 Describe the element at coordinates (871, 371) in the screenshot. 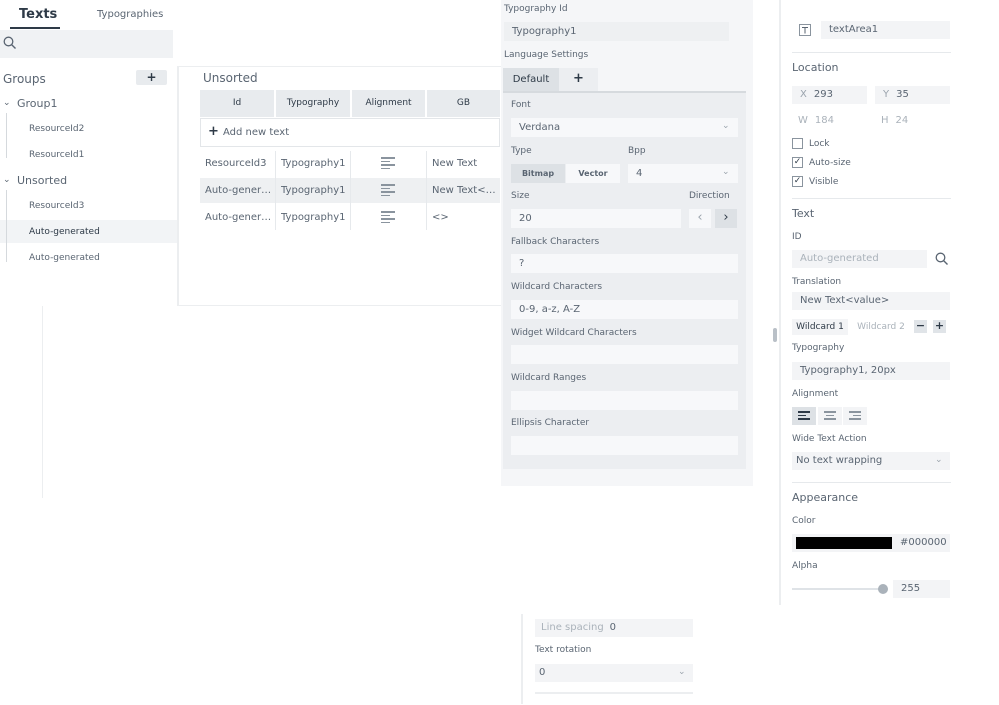

I see `typography-select: Typography1, 20px` at that location.